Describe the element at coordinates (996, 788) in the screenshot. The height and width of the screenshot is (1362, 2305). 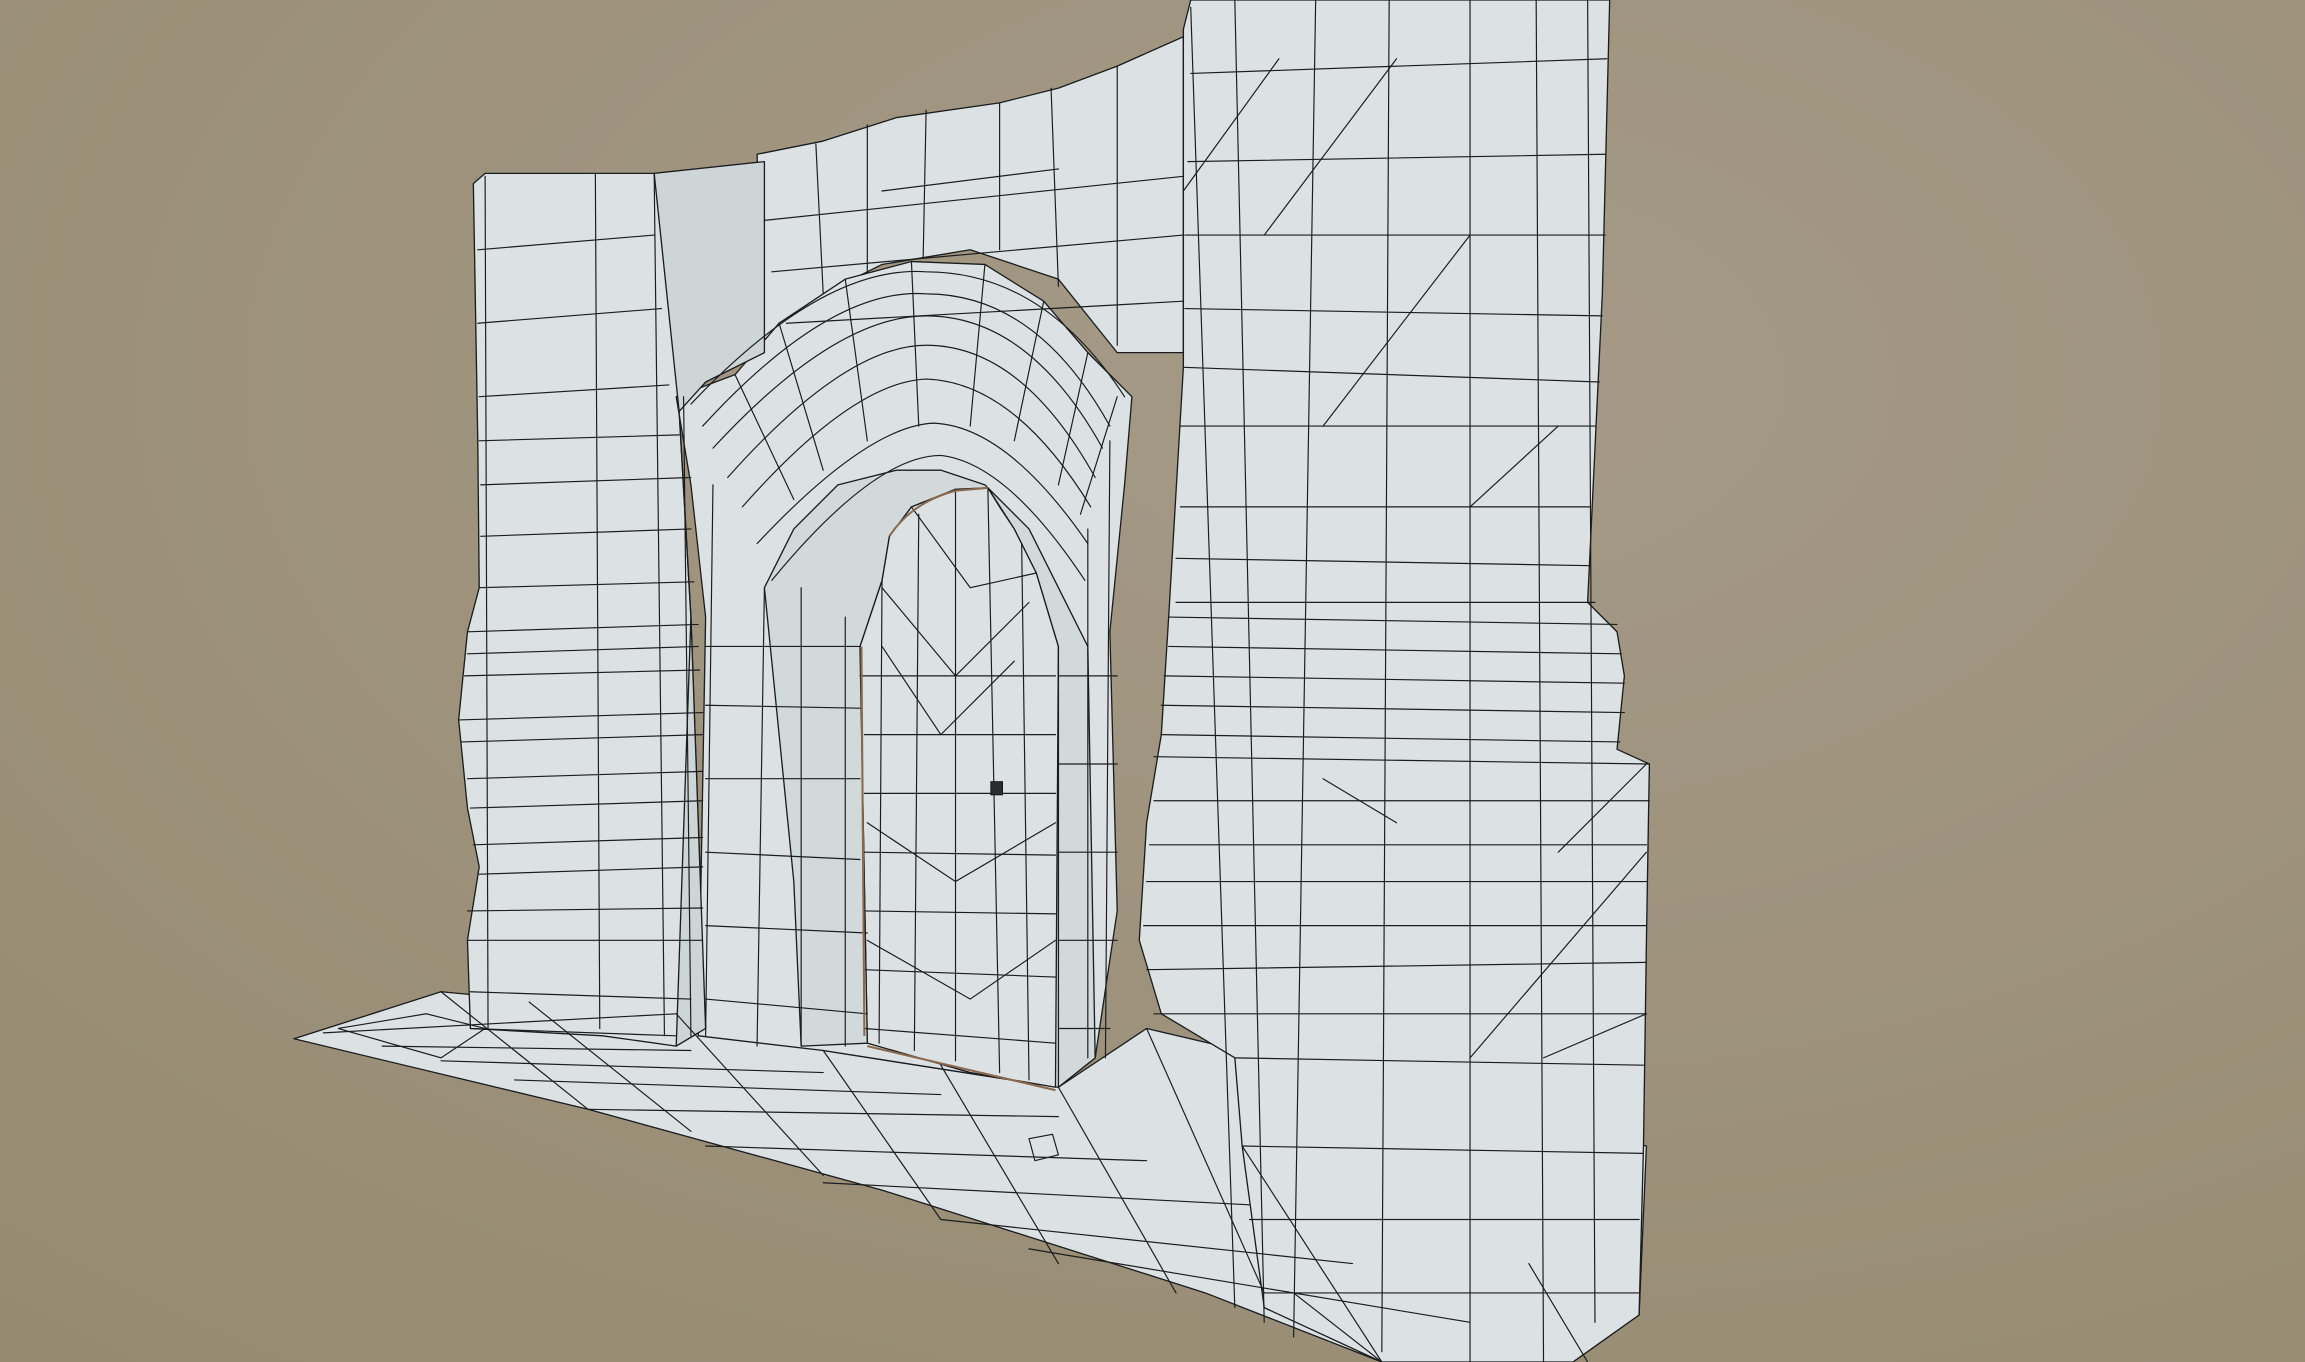
I see `door-handle` at that location.